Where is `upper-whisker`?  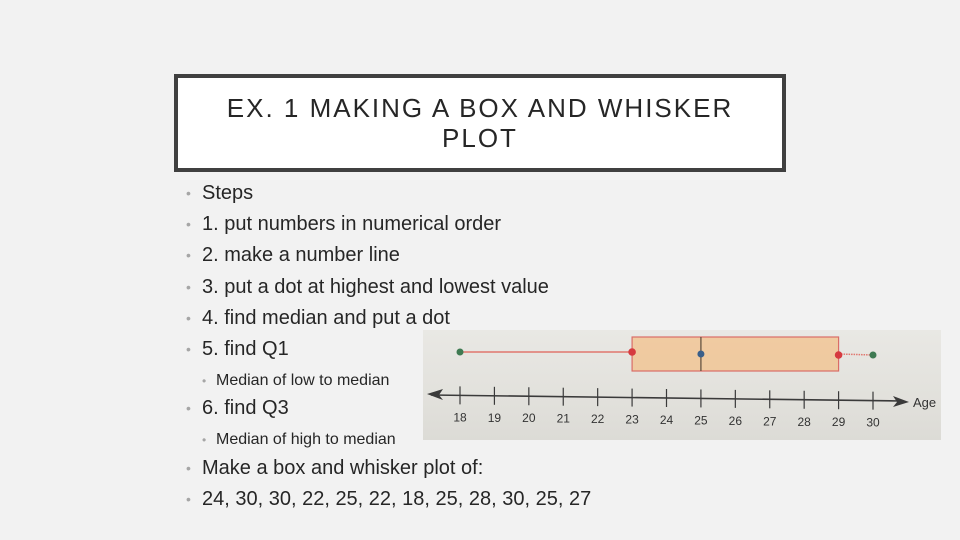
upper-whisker is located at coordinates (856, 354).